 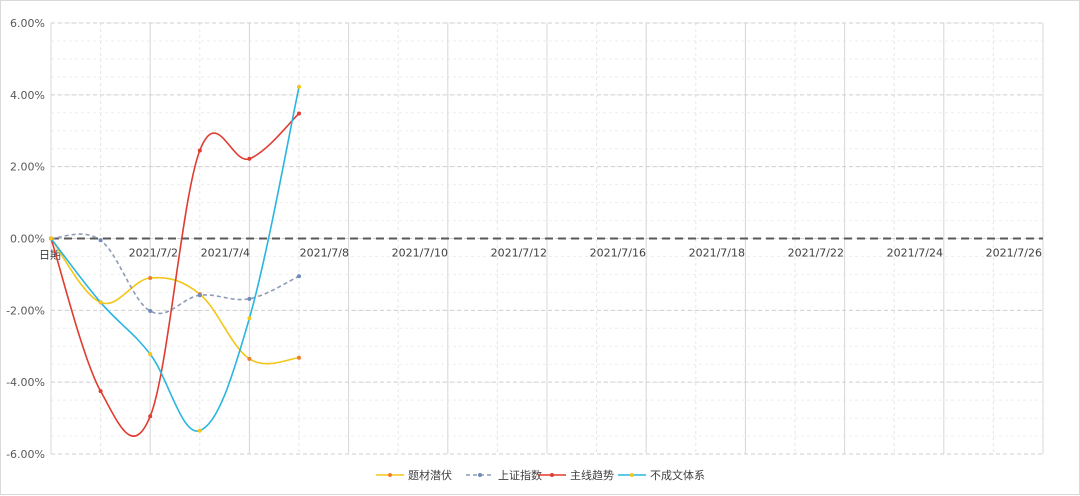 I want to click on legend-label: 题材潜伏, so click(x=430, y=475).